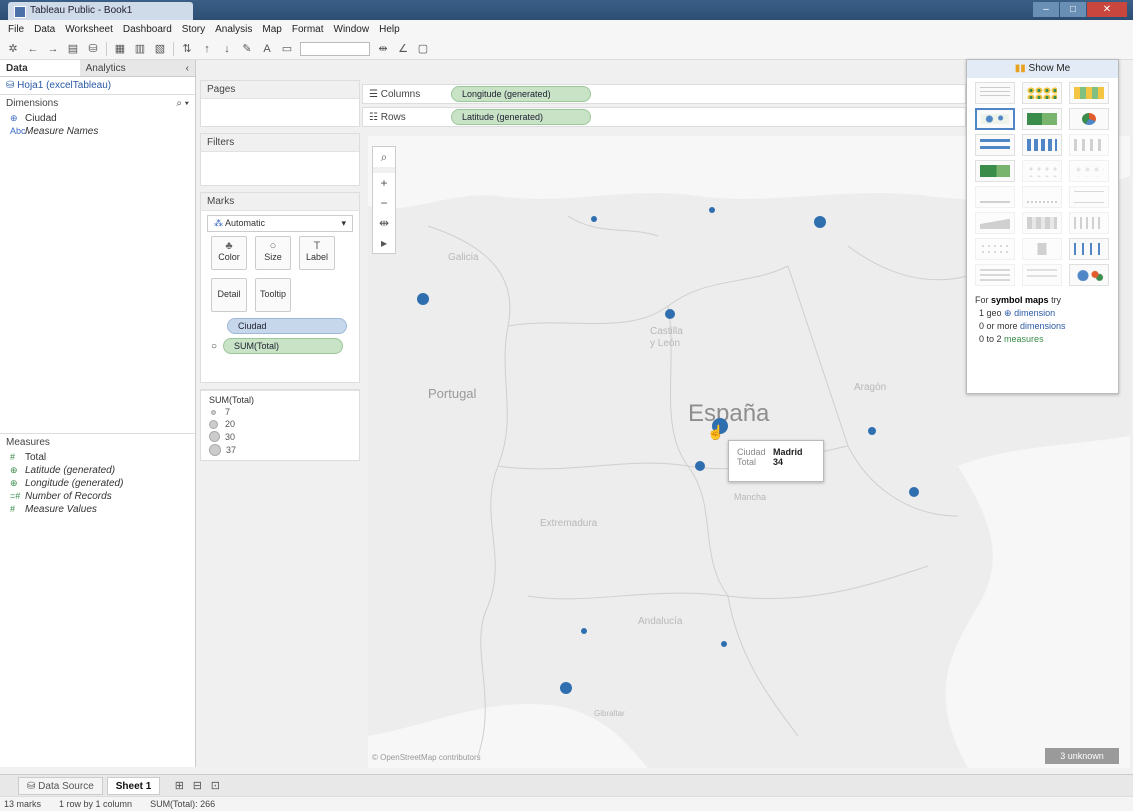 The width and height of the screenshot is (1133, 811). Describe the element at coordinates (308, 29) in the screenshot. I see `menu-format: Format` at that location.